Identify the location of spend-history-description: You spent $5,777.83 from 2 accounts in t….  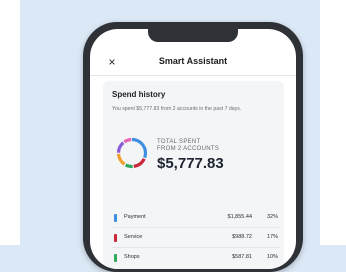
(177, 109).